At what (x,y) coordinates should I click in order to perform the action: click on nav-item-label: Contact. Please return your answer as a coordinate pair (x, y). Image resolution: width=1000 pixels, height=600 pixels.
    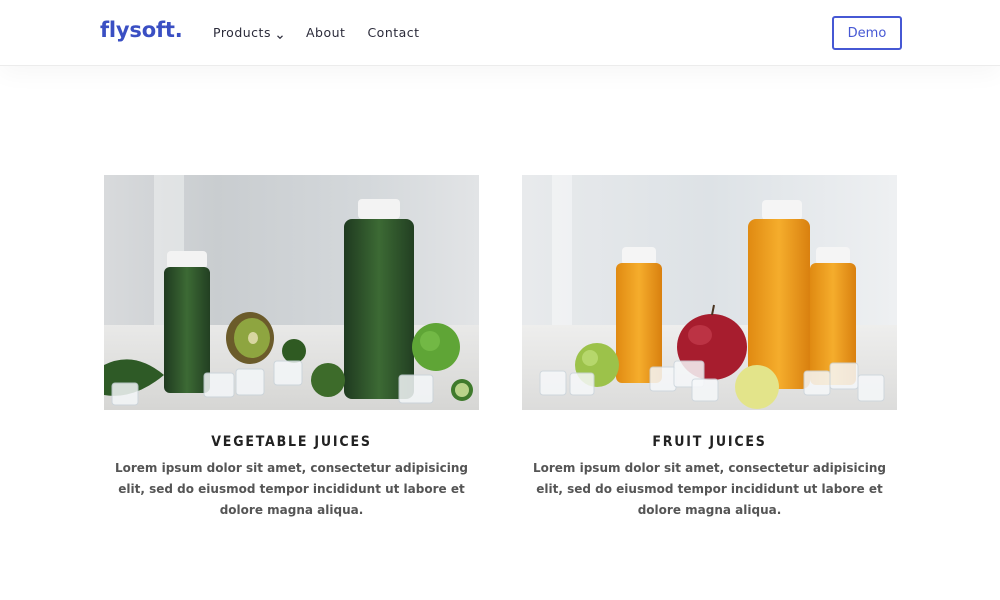
    Looking at the image, I should click on (393, 32).